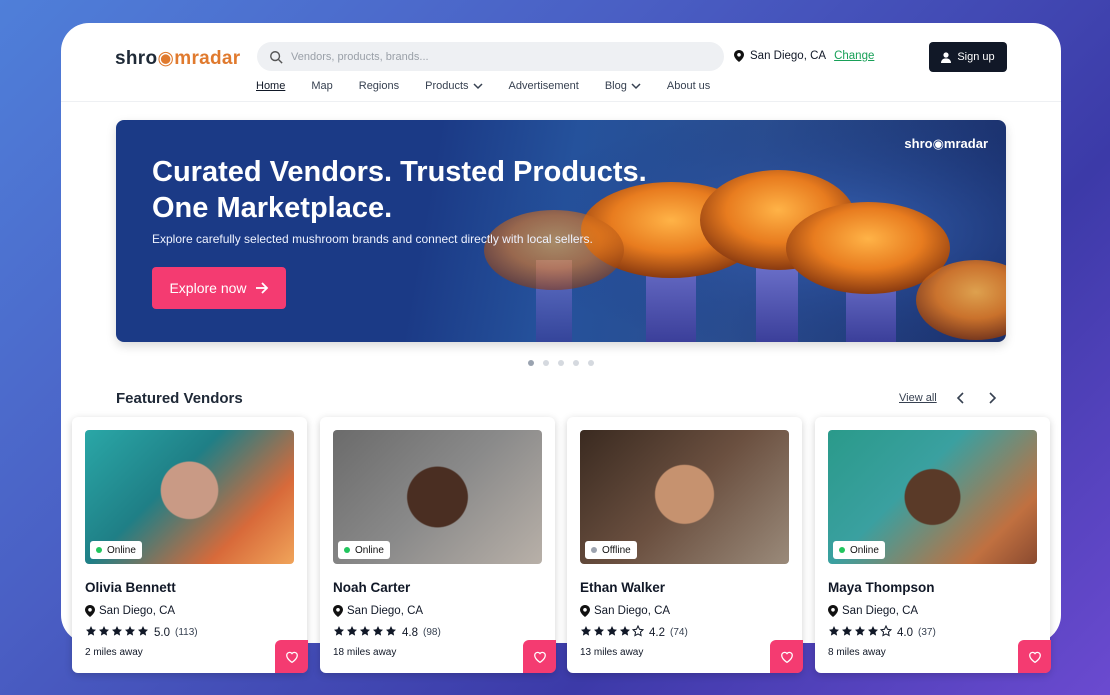 The image size is (1110, 695). Describe the element at coordinates (387, 632) in the screenshot. I see `vendor-rating: 4.8 (98)` at that location.